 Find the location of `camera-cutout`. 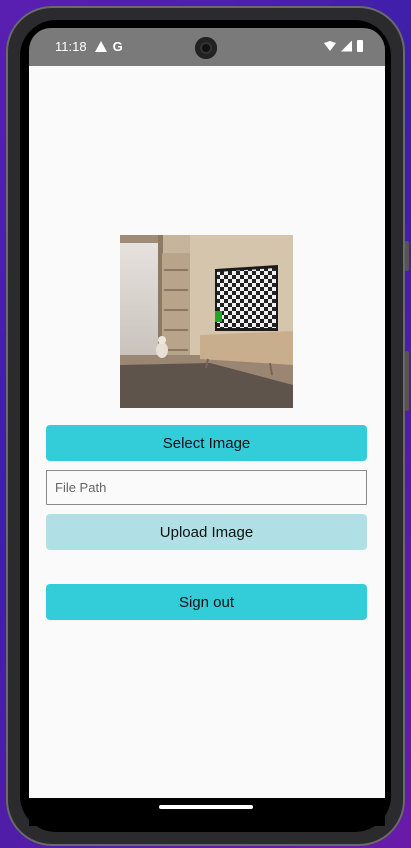

camera-cutout is located at coordinates (206, 48).